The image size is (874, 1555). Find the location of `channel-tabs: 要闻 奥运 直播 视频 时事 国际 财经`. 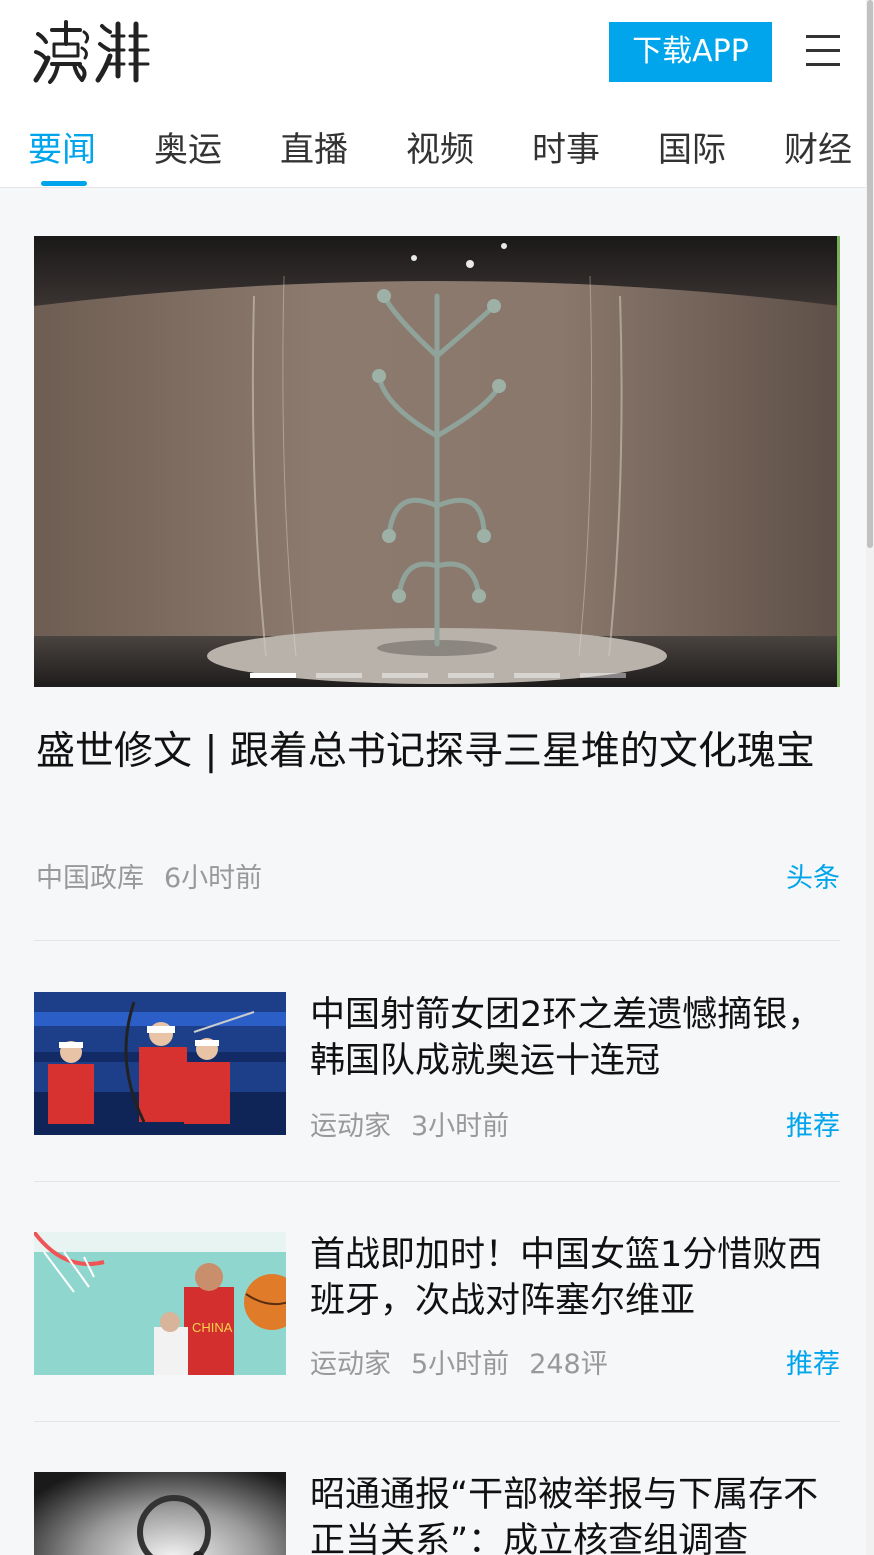

channel-tabs: 要闻 奥运 直播 视频 时事 国际 财经 is located at coordinates (433, 153).